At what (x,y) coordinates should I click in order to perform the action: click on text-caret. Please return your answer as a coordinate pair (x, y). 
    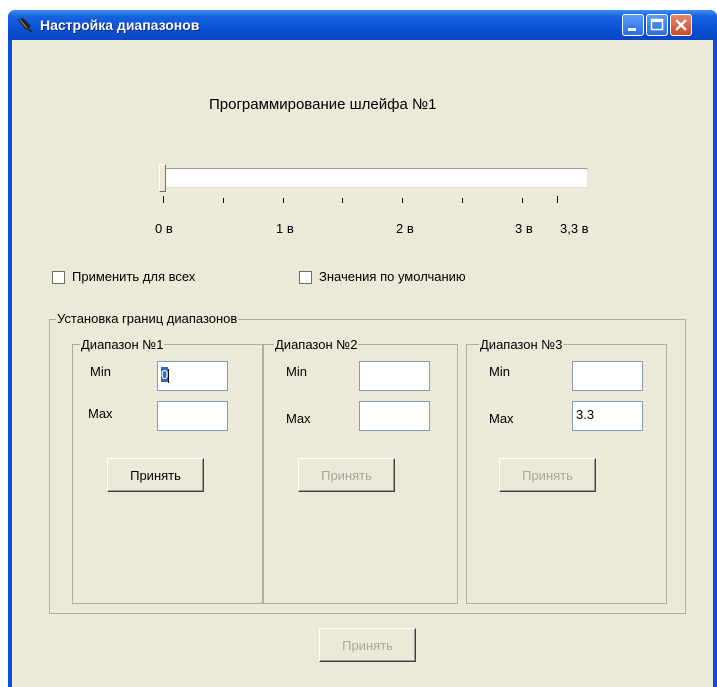
    Looking at the image, I should click on (169, 375).